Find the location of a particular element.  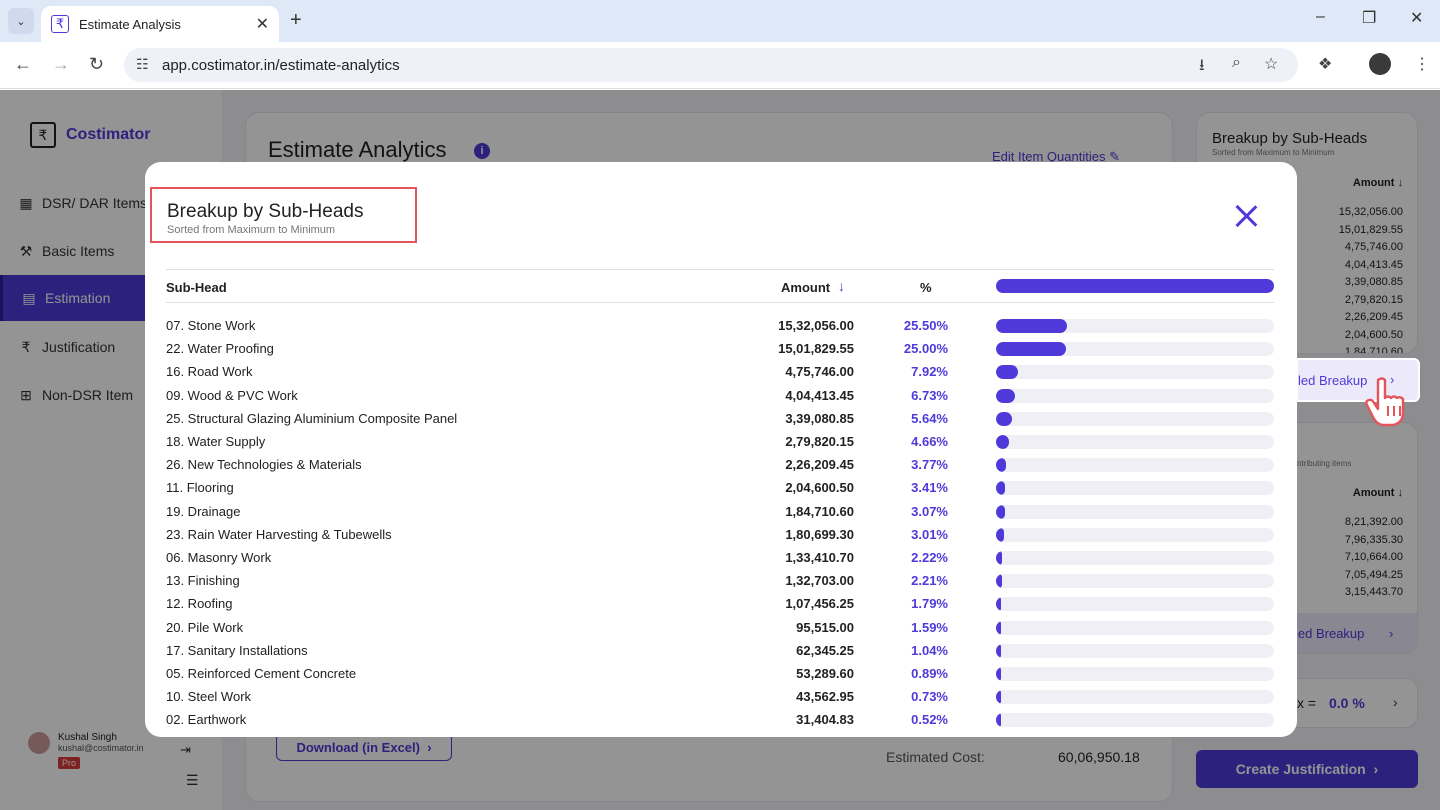

subhead-amount: 3,39,080.85 is located at coordinates (819, 418).